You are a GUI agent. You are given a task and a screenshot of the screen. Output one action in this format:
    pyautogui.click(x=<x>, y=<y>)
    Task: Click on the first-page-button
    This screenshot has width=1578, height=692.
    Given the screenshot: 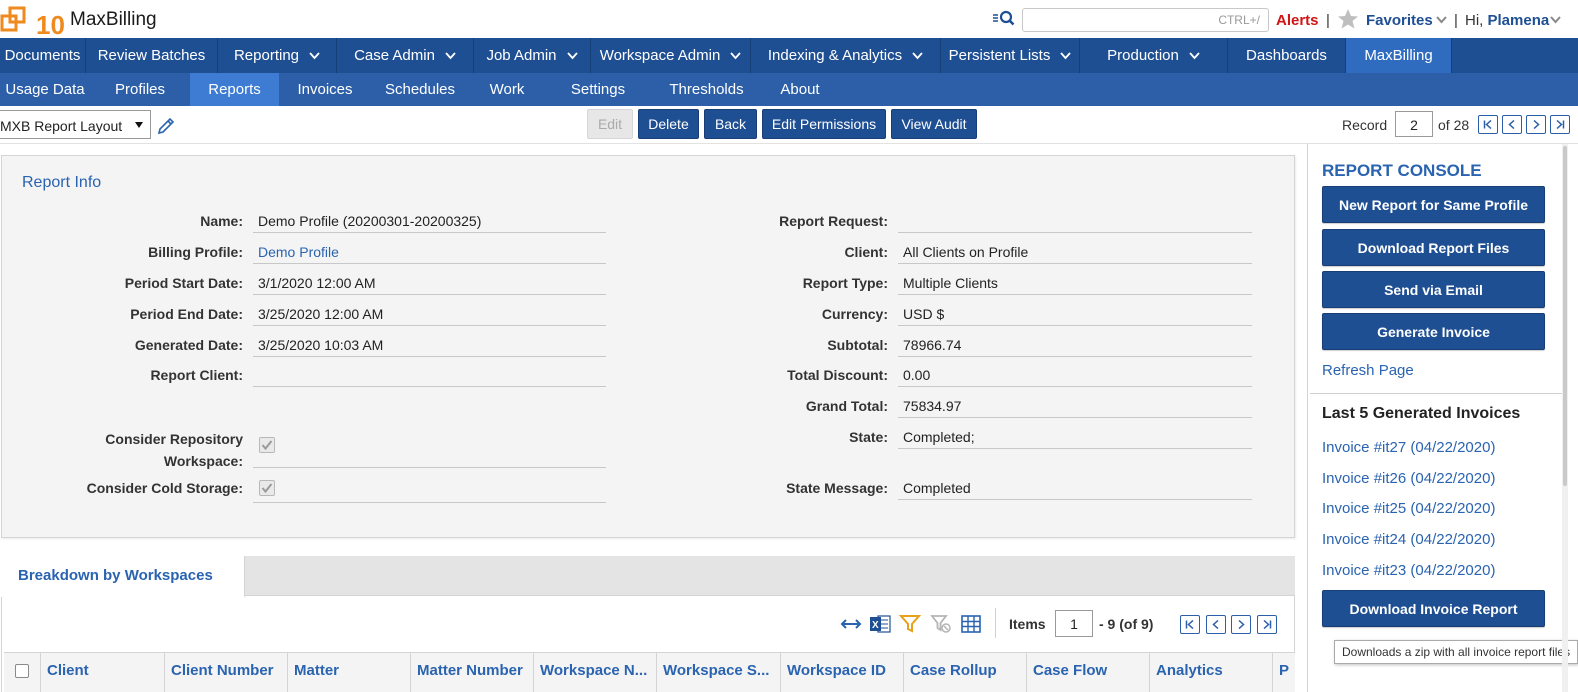 What is the action you would take?
    pyautogui.click(x=1190, y=624)
    